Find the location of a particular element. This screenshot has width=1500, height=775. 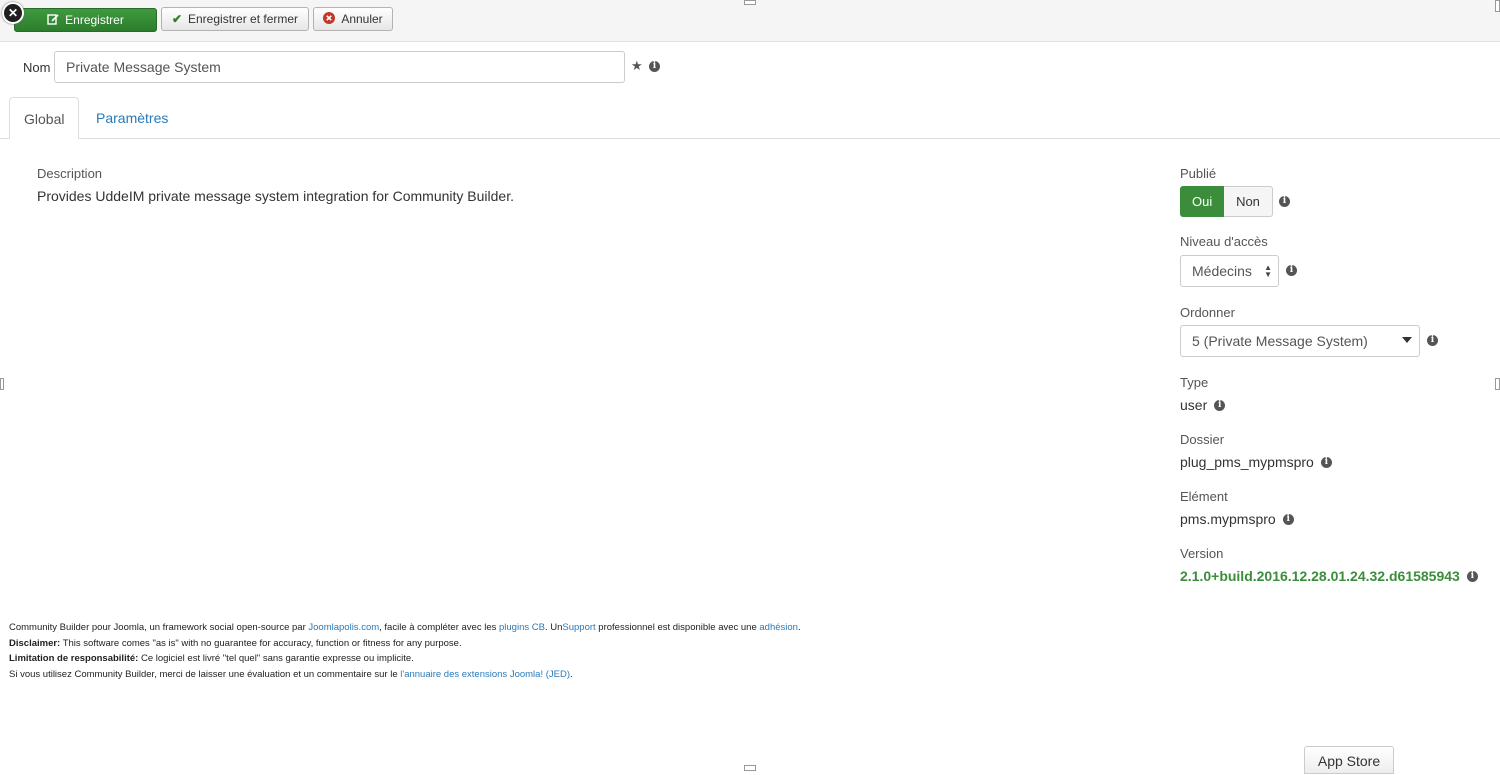

ordering-value: 5 (Private Message System) is located at coordinates (1280, 341).